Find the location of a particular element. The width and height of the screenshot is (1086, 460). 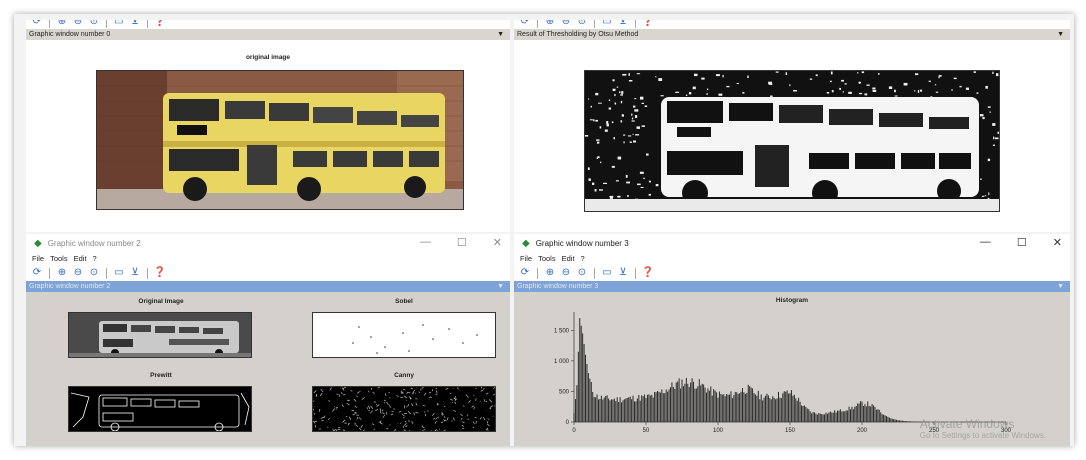

window-header: Graphic window number 2 ▼ is located at coordinates (268, 286).